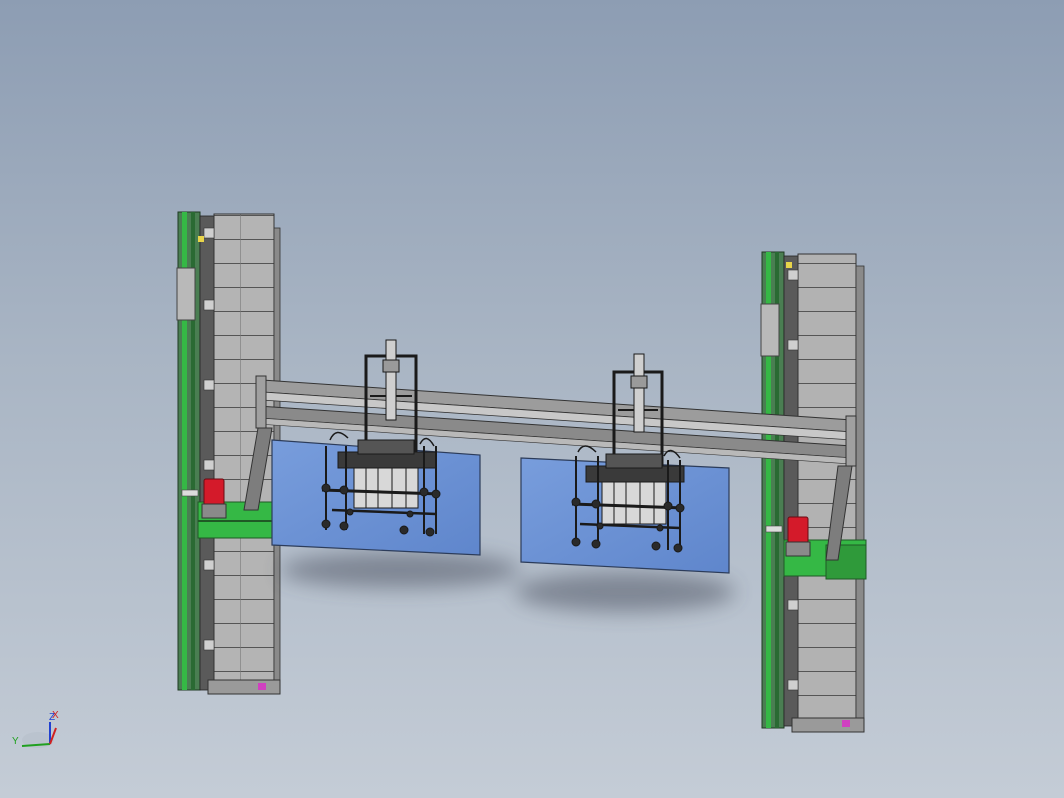  Describe the element at coordinates (798, 536) in the screenshot. I see `right-motor` at that location.